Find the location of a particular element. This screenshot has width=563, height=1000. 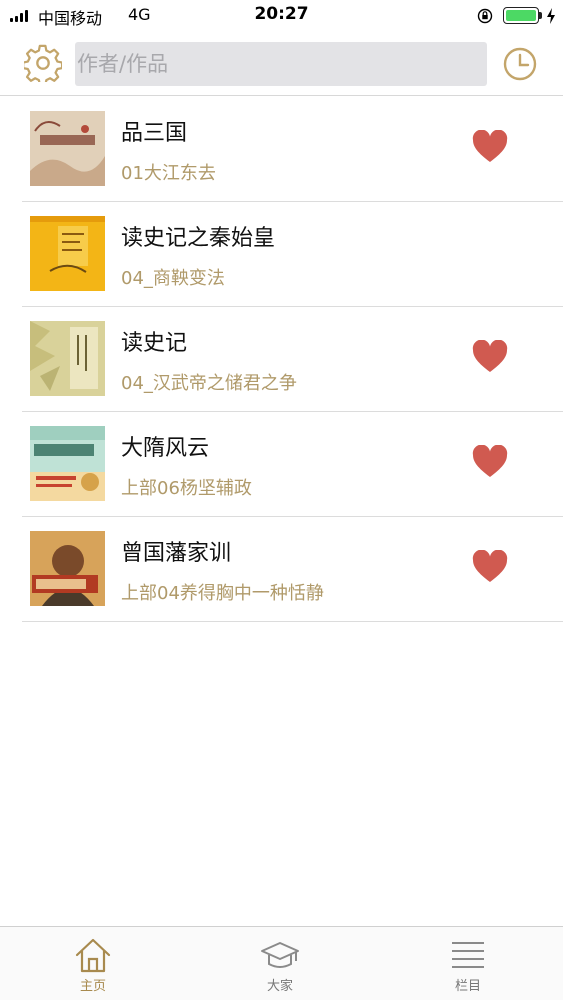

tab-label: 栏目 is located at coordinates (467, 986).